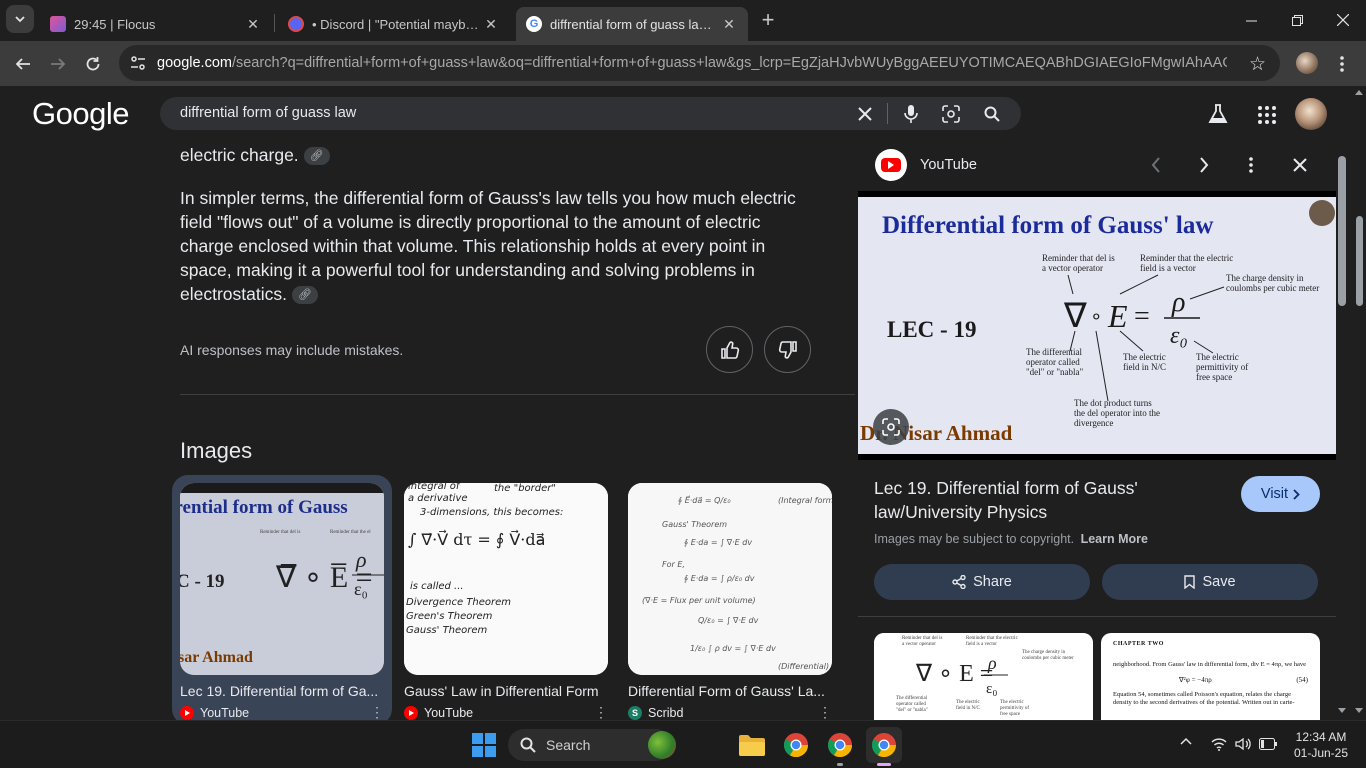  Describe the element at coordinates (1251, 20) in the screenshot. I see `minimize-button` at that location.